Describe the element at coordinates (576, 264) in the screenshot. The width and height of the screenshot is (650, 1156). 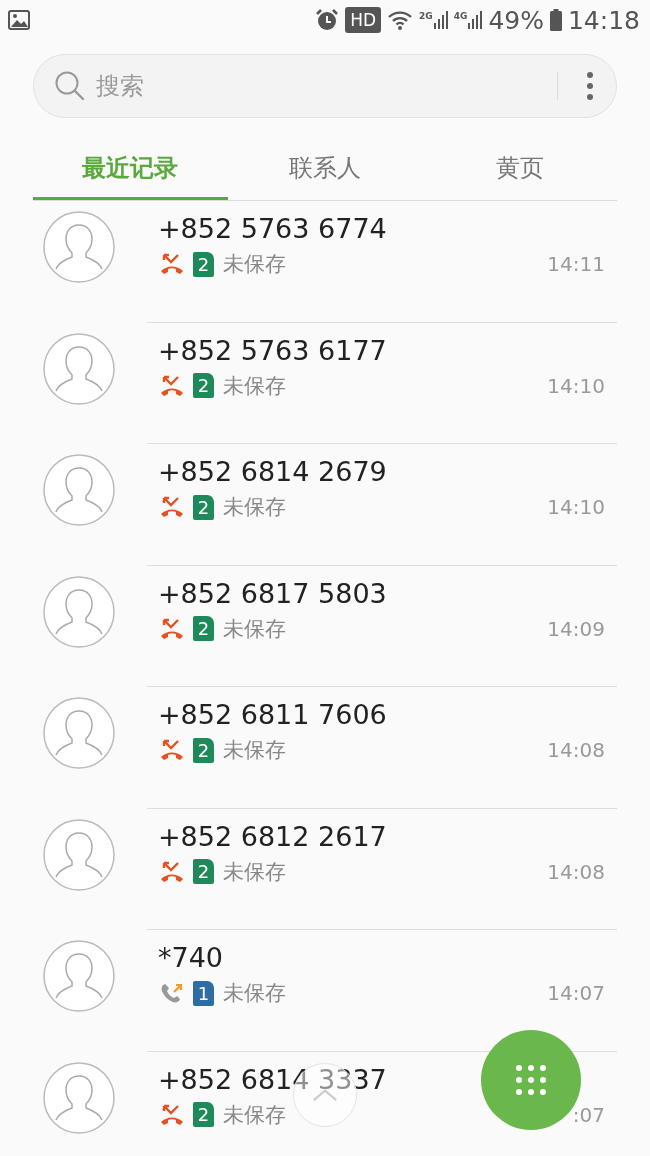
I see `call-time: 14:11` at that location.